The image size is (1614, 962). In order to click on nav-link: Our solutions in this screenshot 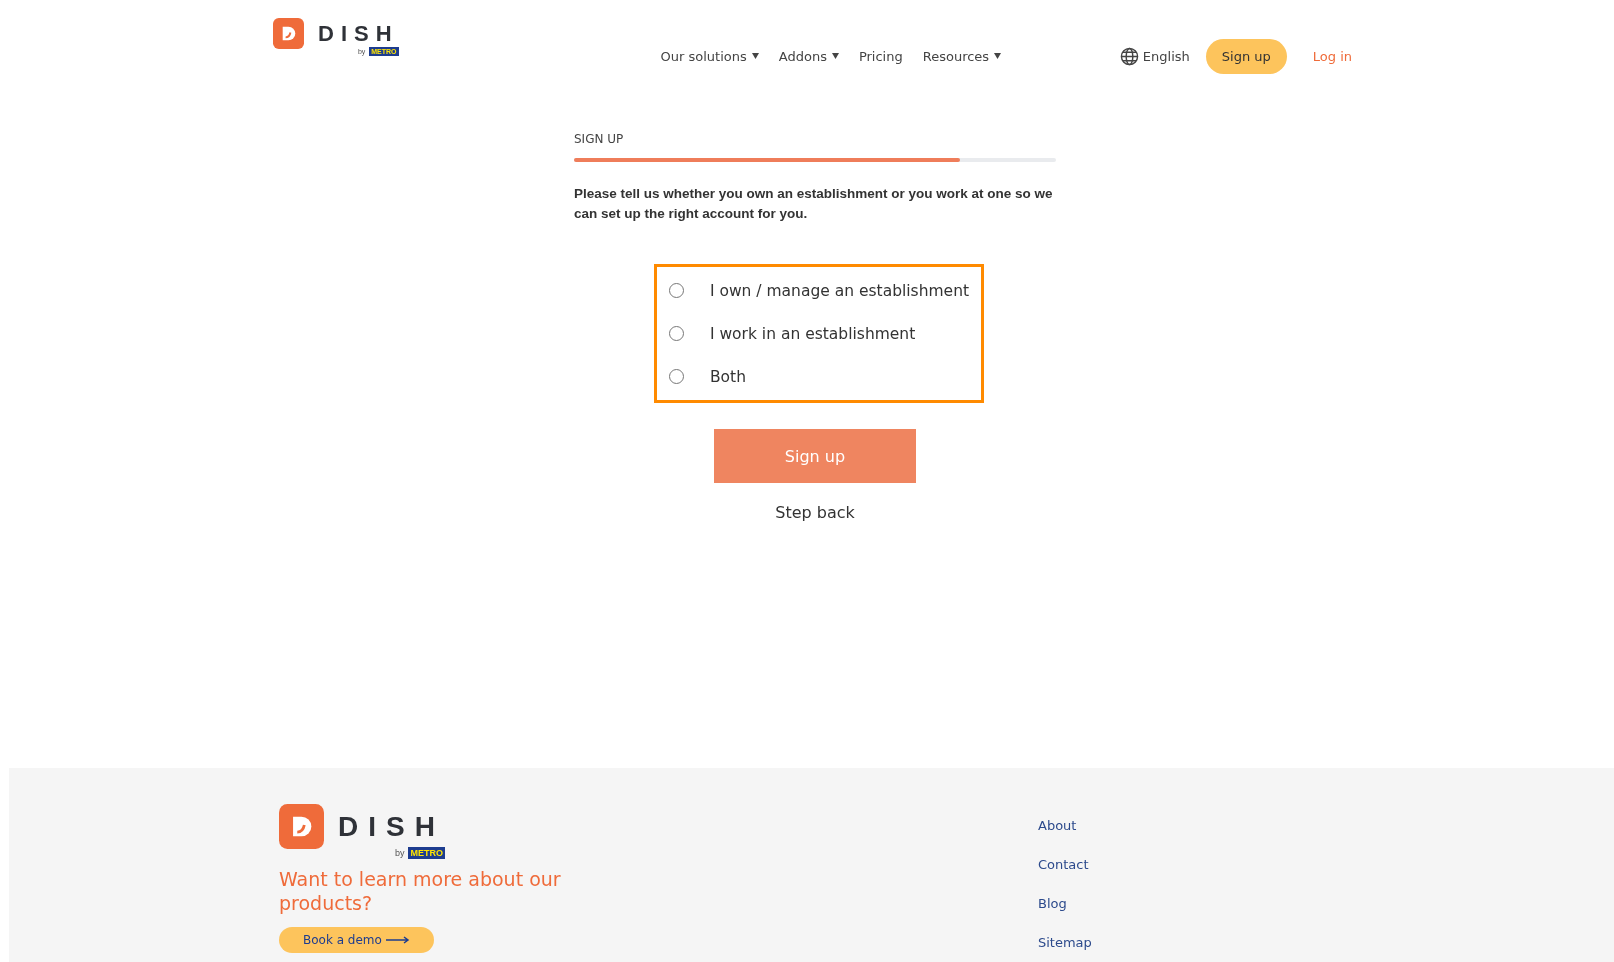, I will do `click(709, 56)`.